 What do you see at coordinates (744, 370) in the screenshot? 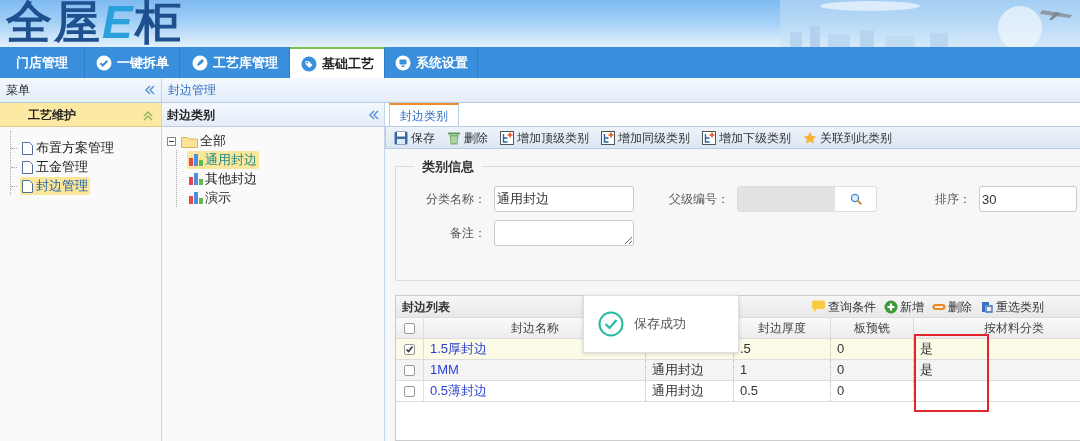
I see `table-cell-text: 1` at bounding box center [744, 370].